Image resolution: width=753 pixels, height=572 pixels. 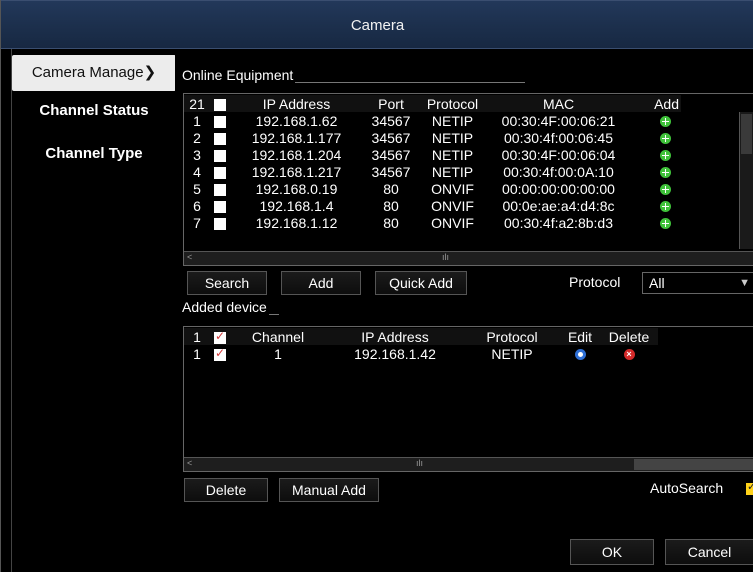 I want to click on column-header-count: 21, so click(x=197, y=103).